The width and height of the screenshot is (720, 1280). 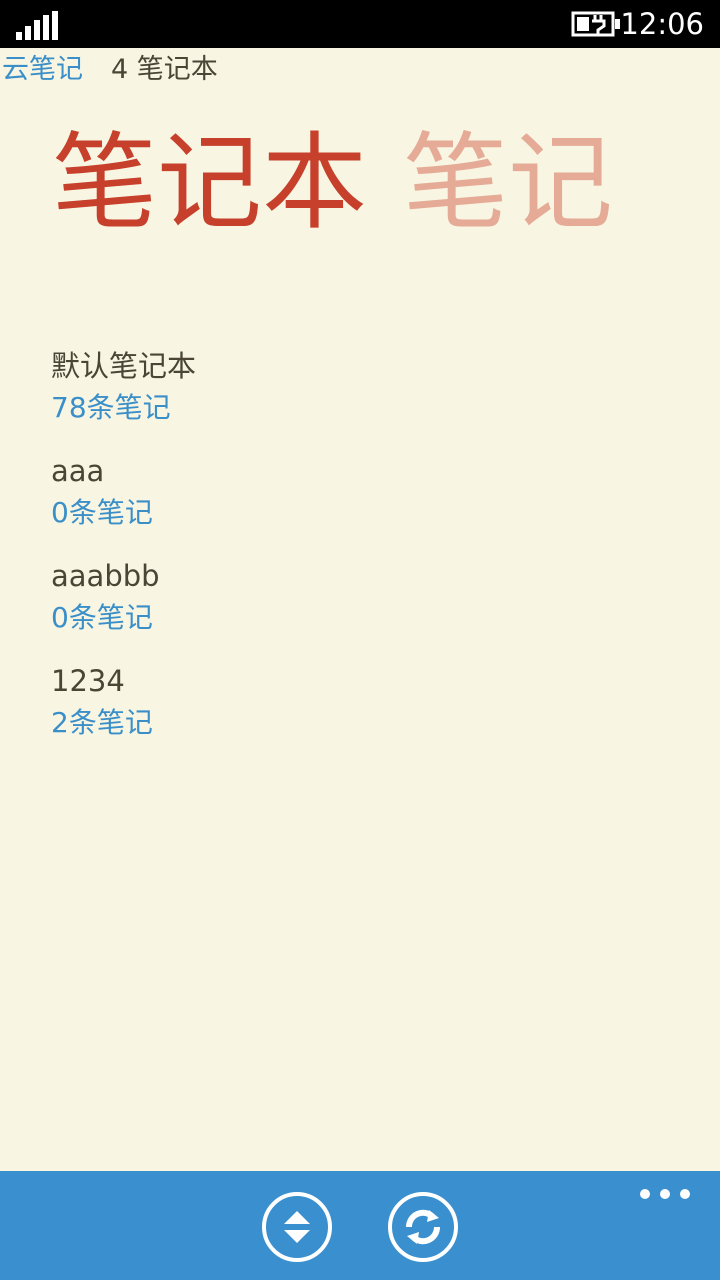 What do you see at coordinates (38, 25) in the screenshot?
I see `signal-strength-icon` at bounding box center [38, 25].